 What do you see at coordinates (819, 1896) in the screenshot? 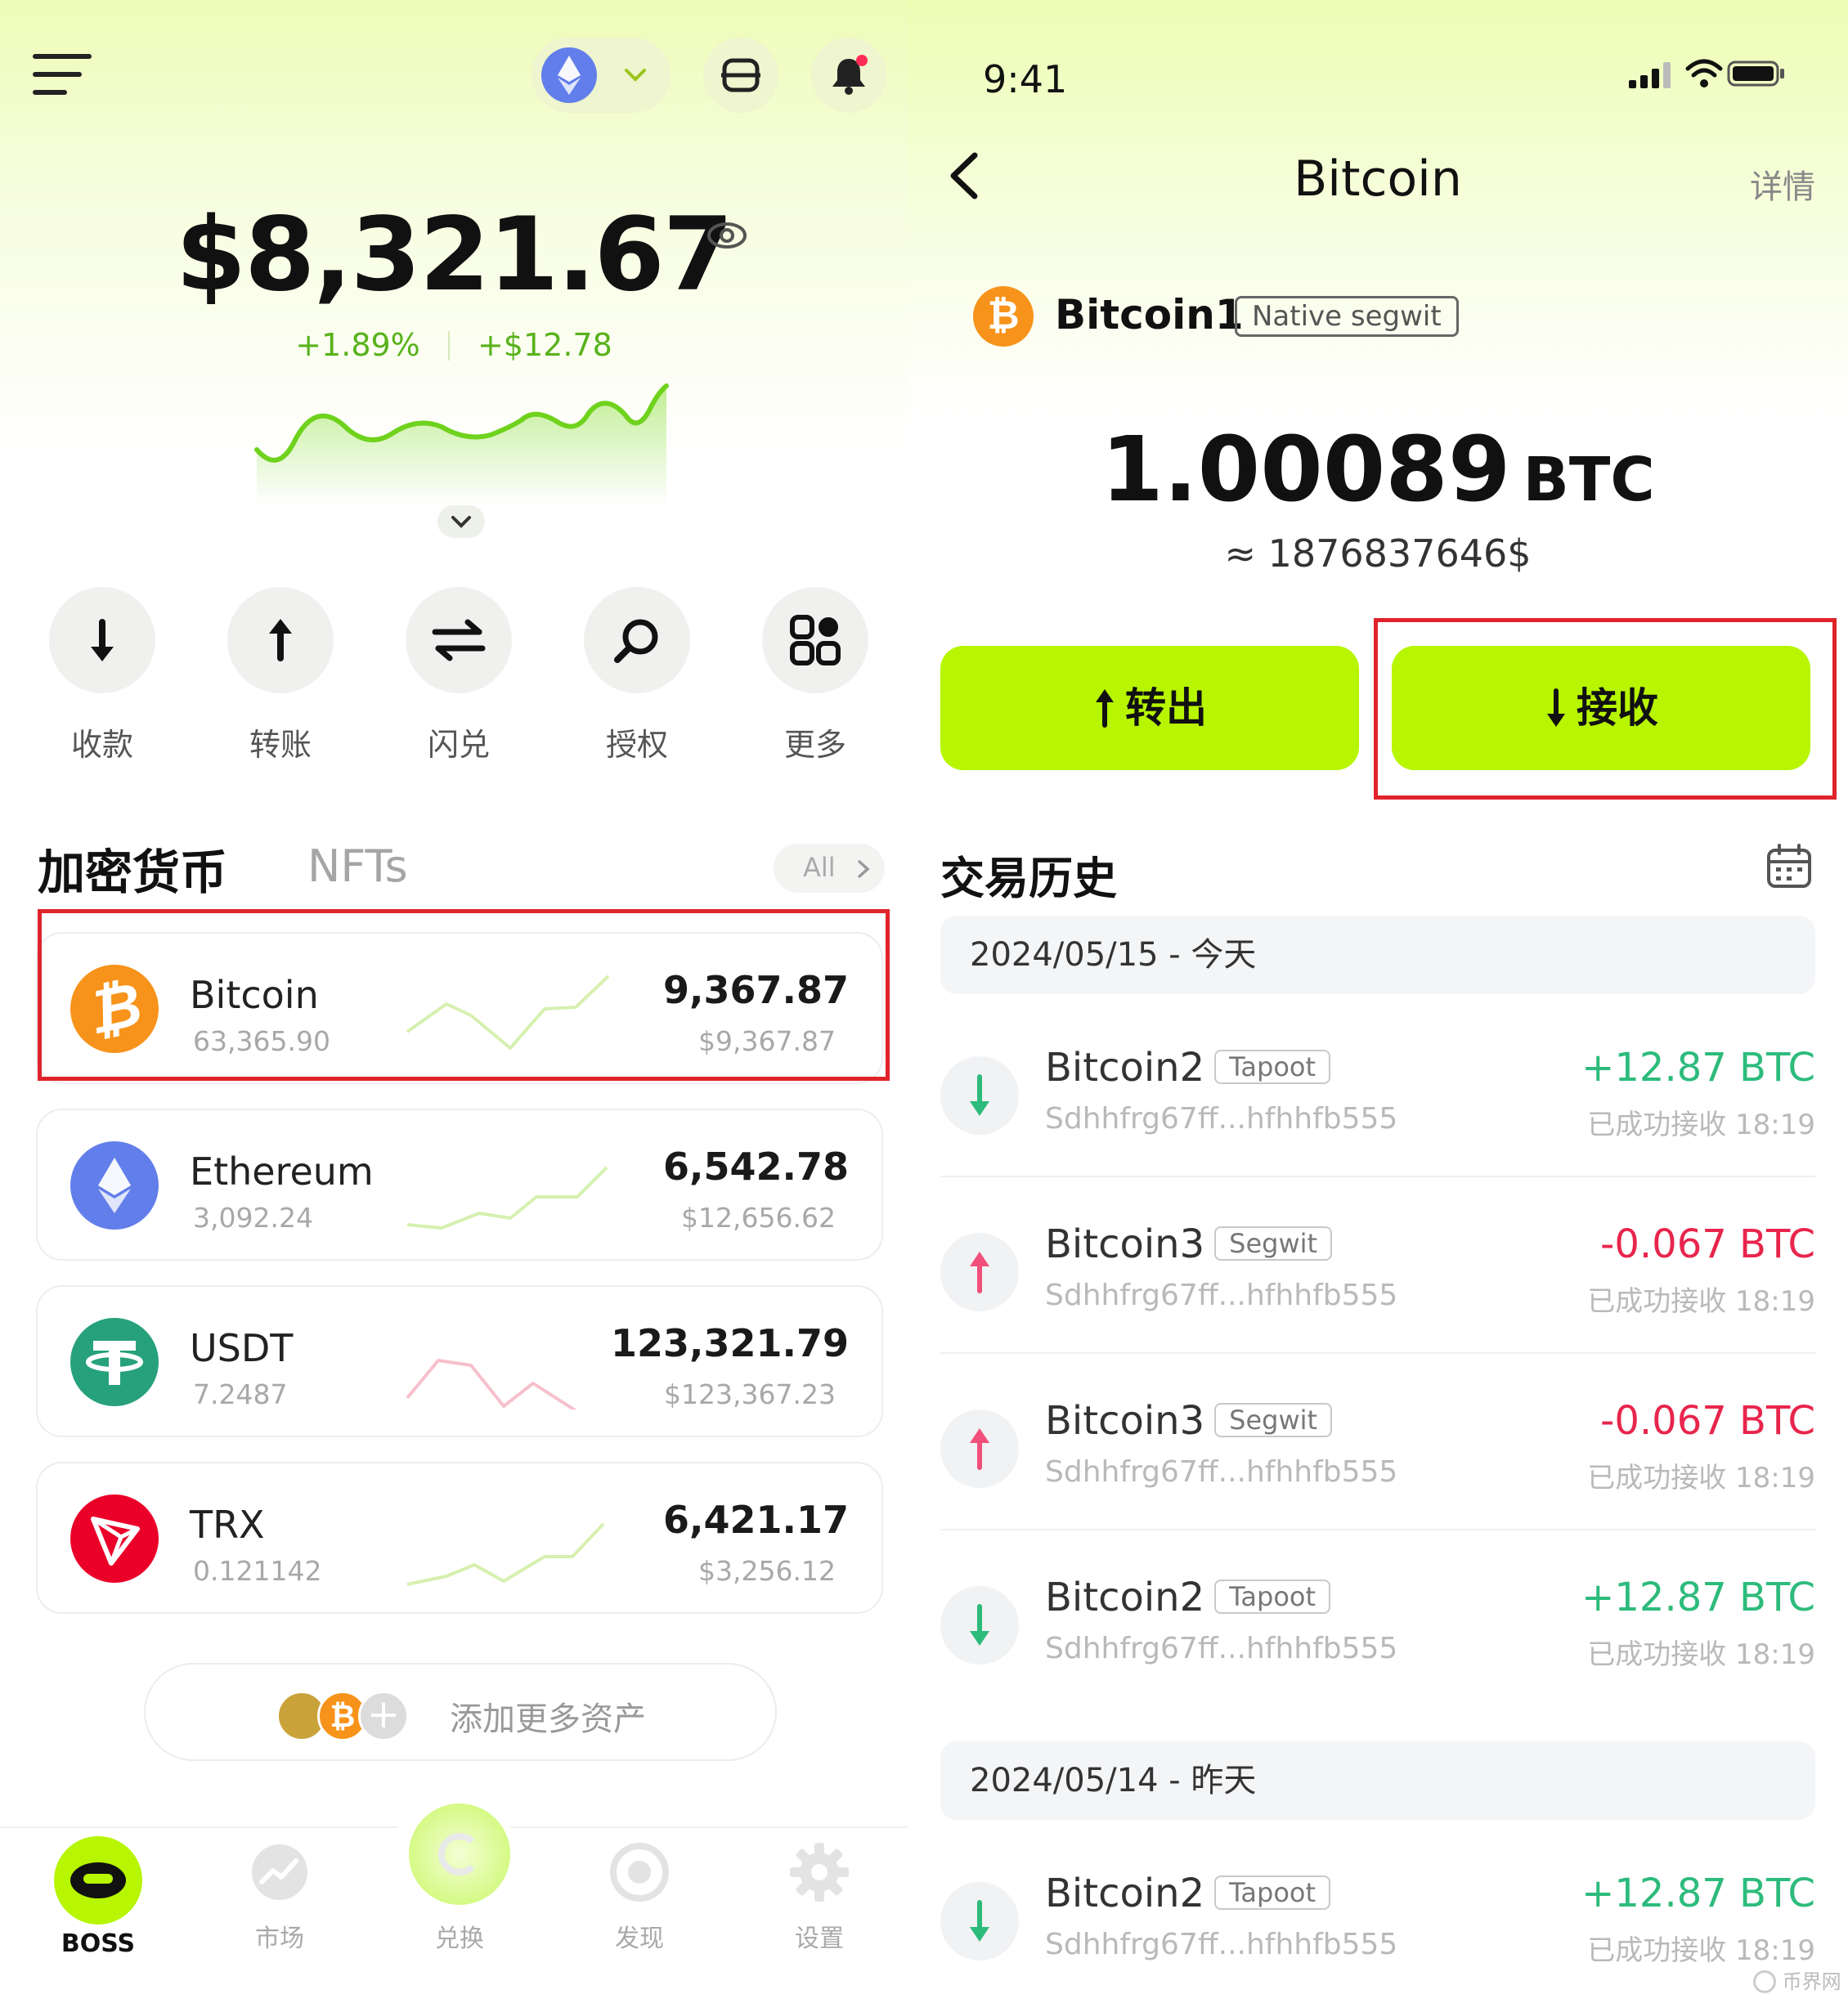
I see `nav-settings: 设置` at bounding box center [819, 1896].